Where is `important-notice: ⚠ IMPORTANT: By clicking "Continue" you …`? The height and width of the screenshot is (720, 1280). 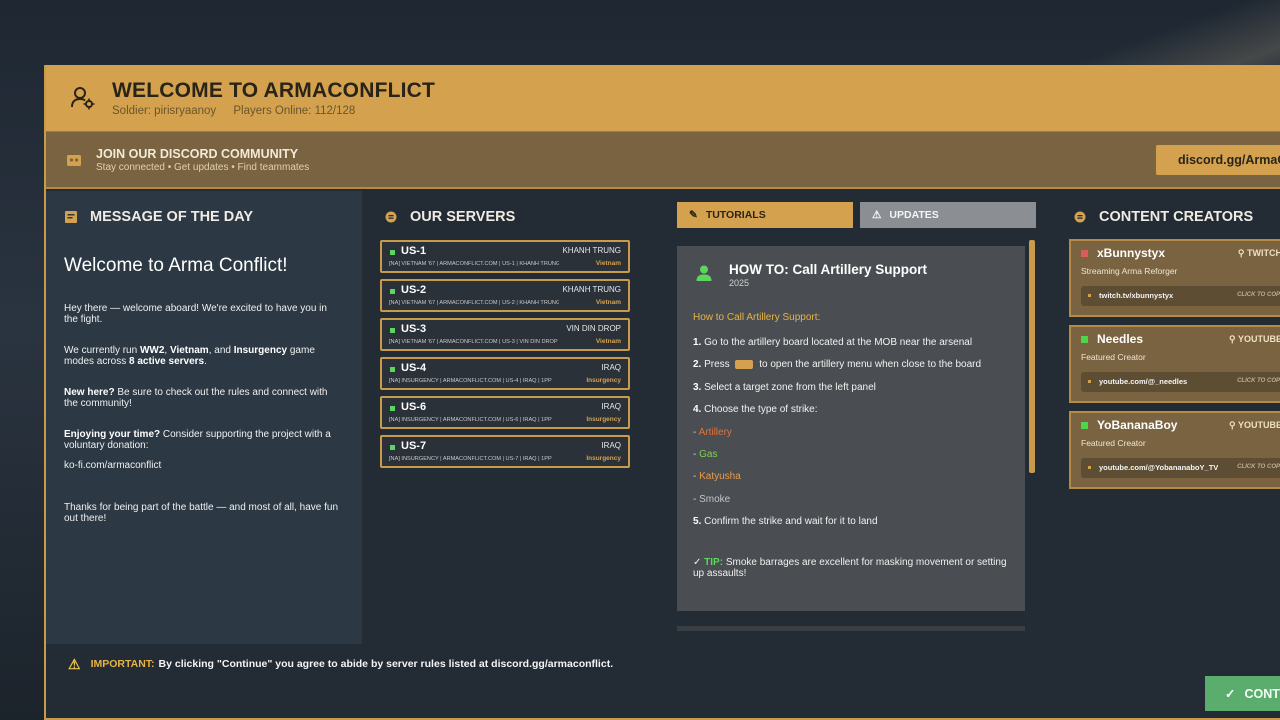 important-notice: ⚠ IMPORTANT: By clicking "Continue" you … is located at coordinates (663, 664).